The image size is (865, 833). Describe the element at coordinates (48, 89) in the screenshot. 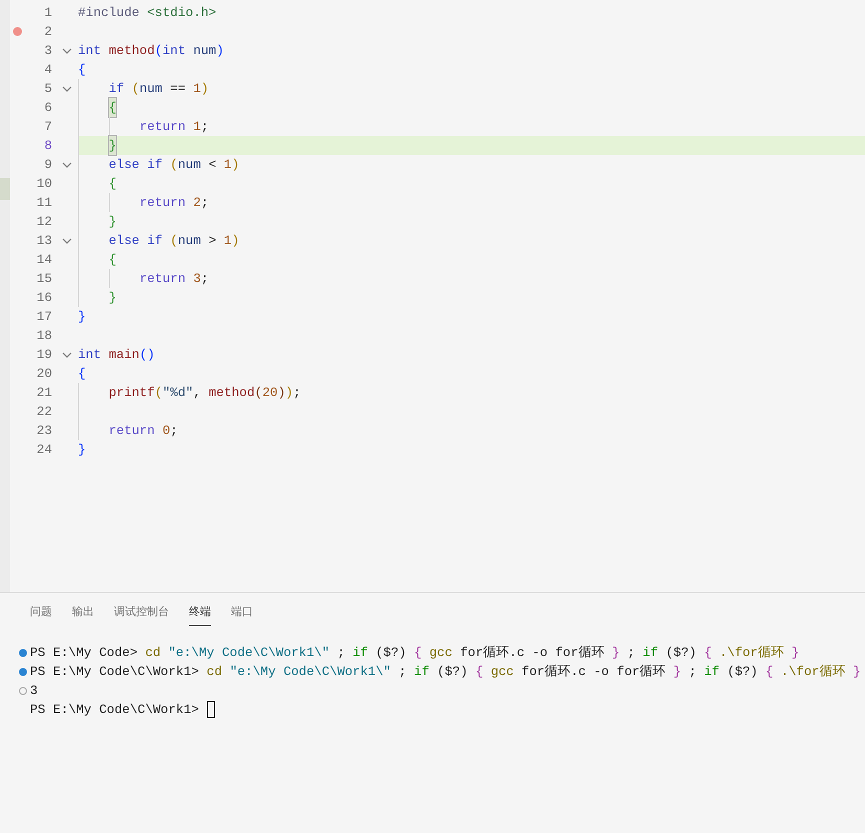

I see `line-number: 5` at that location.